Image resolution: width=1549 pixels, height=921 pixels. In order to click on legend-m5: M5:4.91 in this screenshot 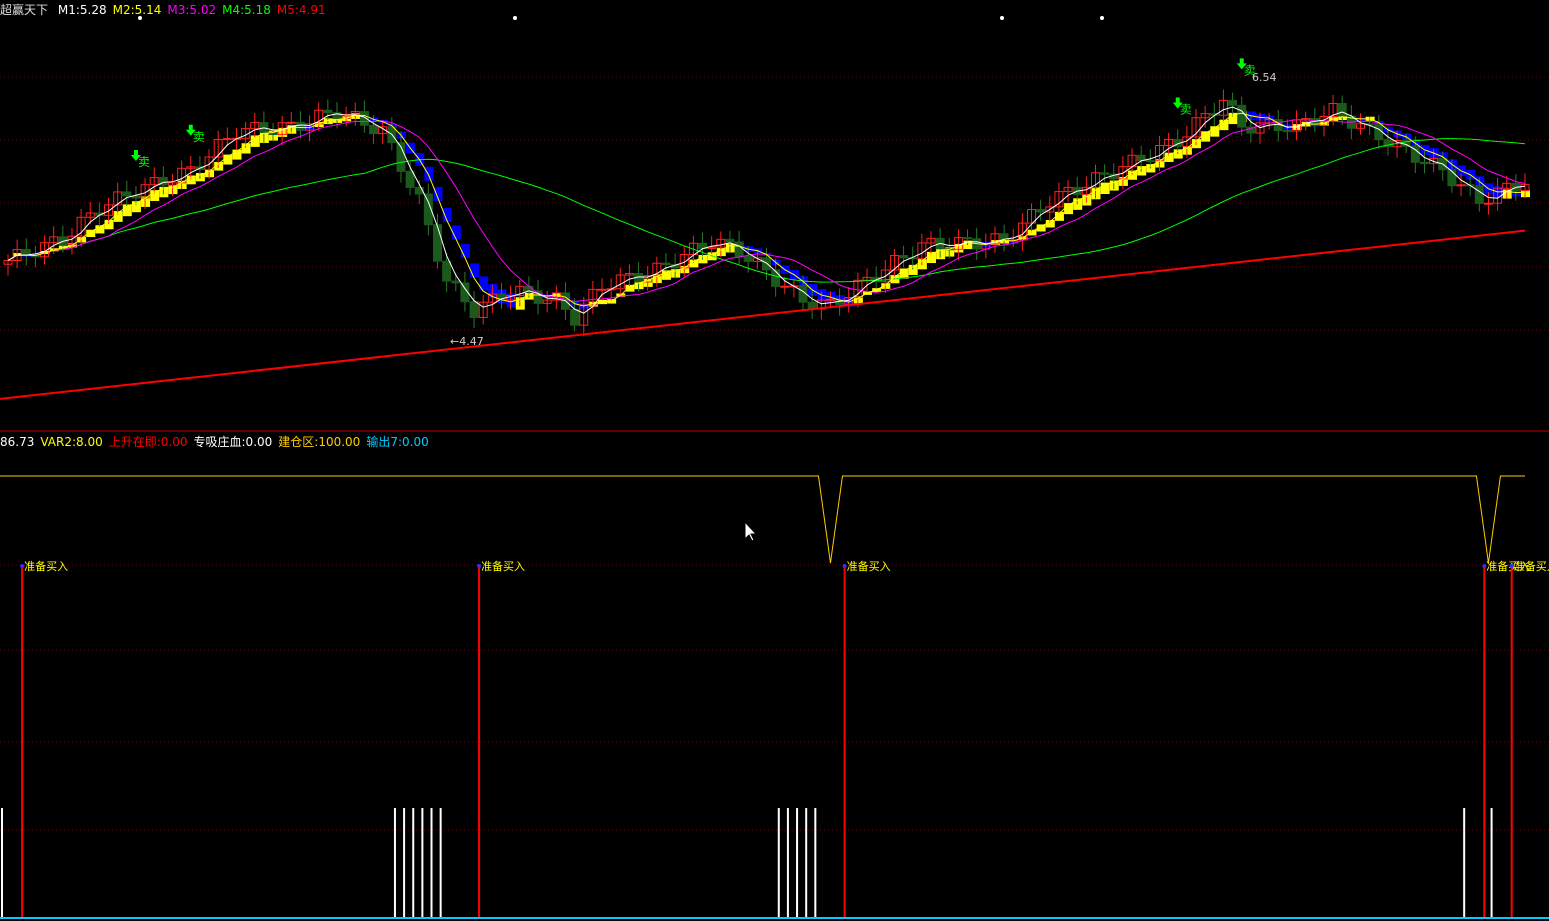, I will do `click(301, 10)`.